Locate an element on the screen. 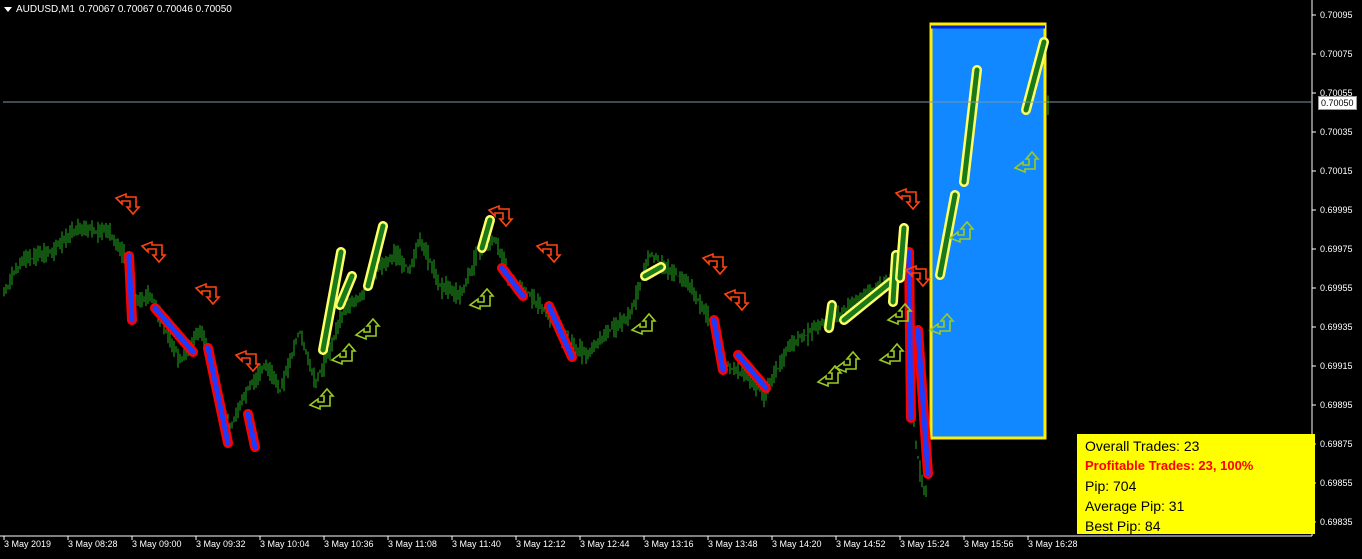 This screenshot has height=559, width=1362. overall-trades: Overall Trades: 23 is located at coordinates (1142, 446).